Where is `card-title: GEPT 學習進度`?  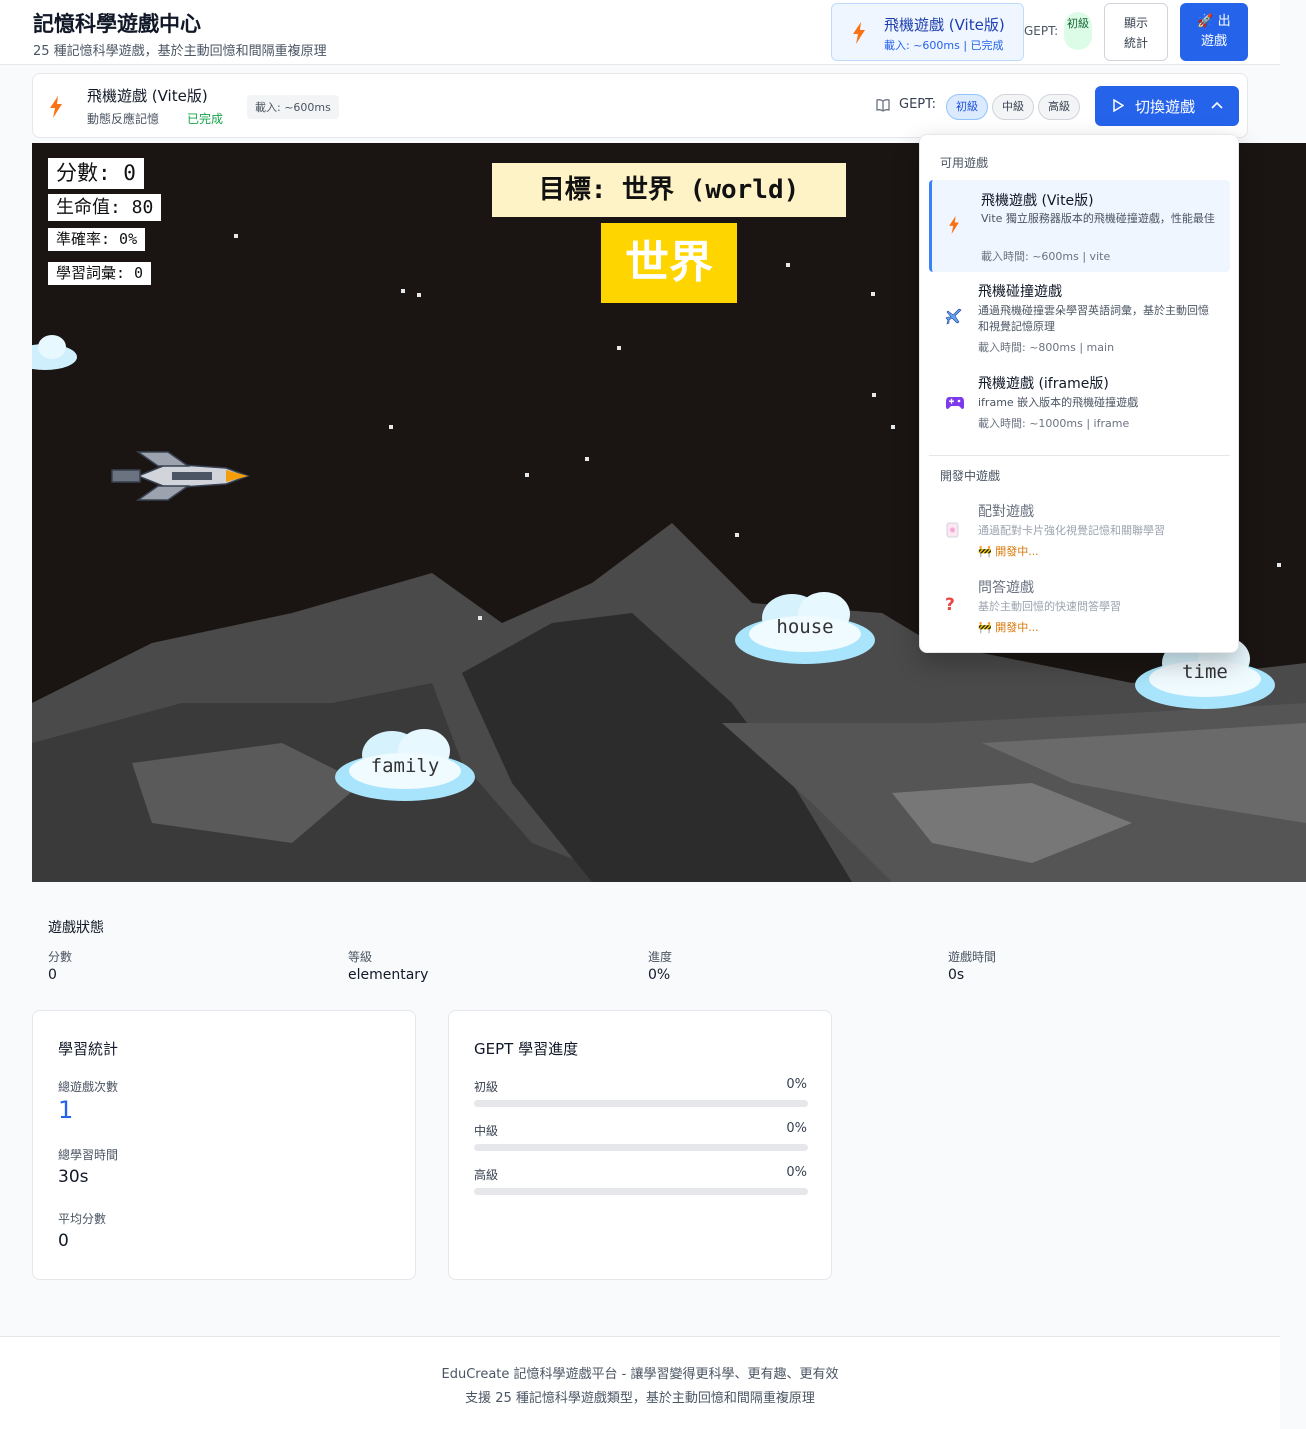 card-title: GEPT 學習進度 is located at coordinates (526, 1049).